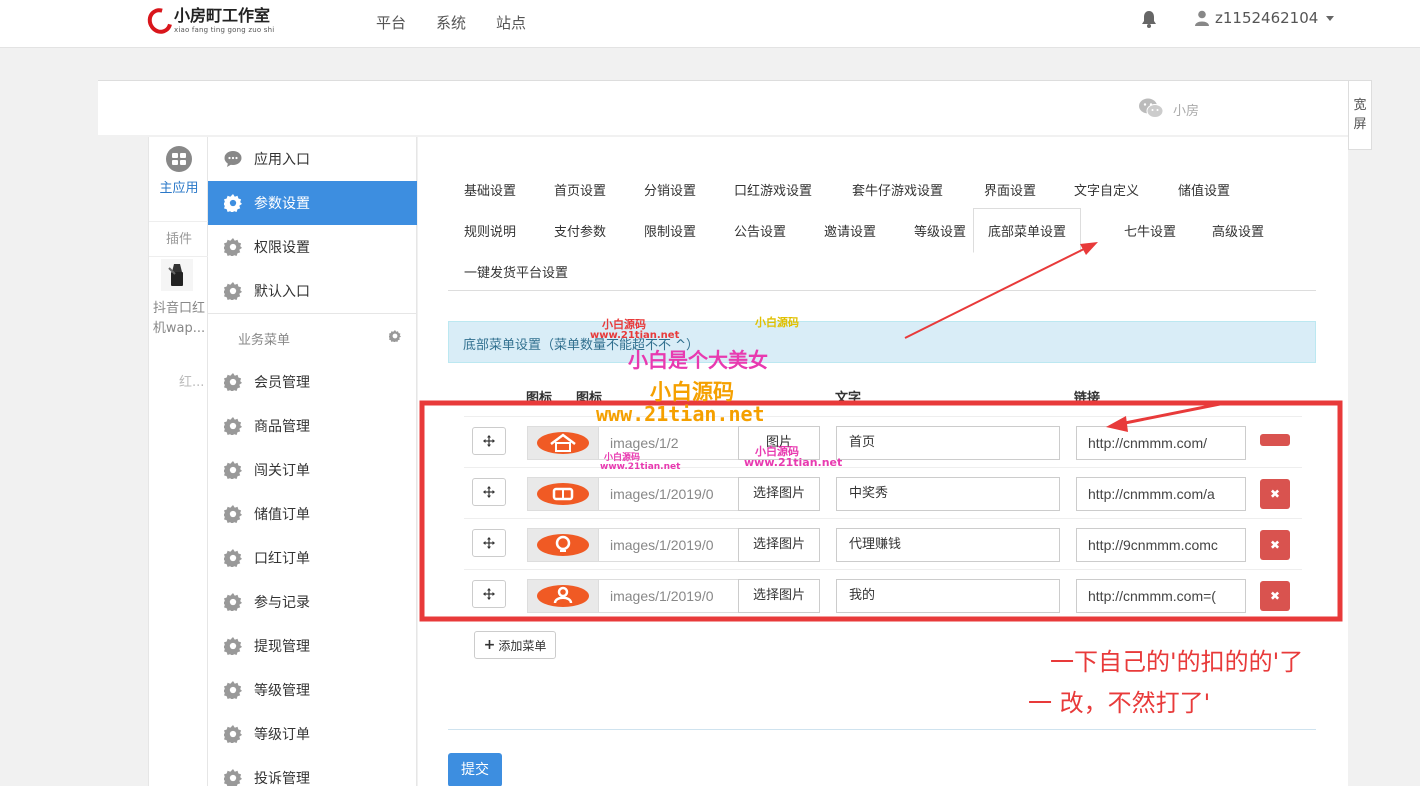 The width and height of the screenshot is (1420, 786). Describe the element at coordinates (312, 291) in the screenshot. I see `sidebar-item-default-entry: 默认入口` at that location.